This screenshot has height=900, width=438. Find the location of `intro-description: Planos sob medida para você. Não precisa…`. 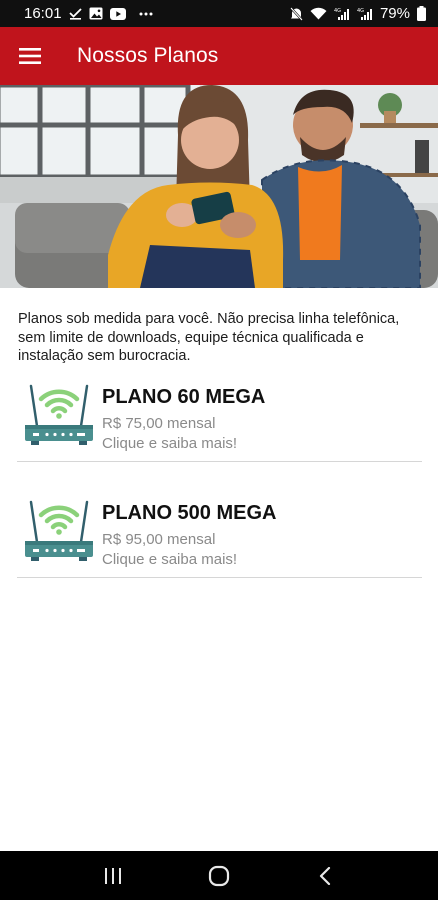

intro-description: Planos sob medida para você. Não precisa… is located at coordinates (209, 337).